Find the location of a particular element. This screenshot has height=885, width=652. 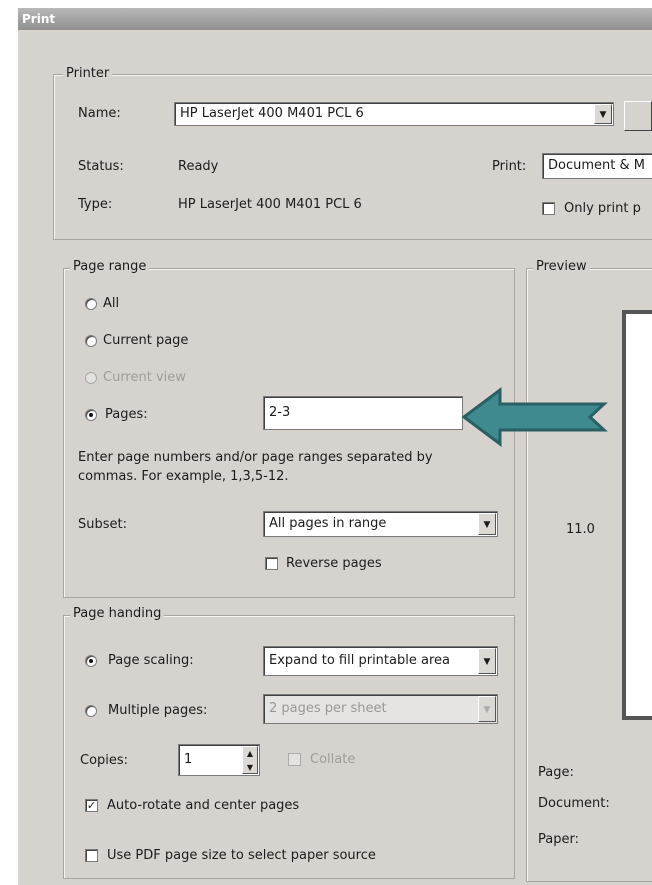

multiple-pages-value: 2 pages per sheet is located at coordinates (328, 708).